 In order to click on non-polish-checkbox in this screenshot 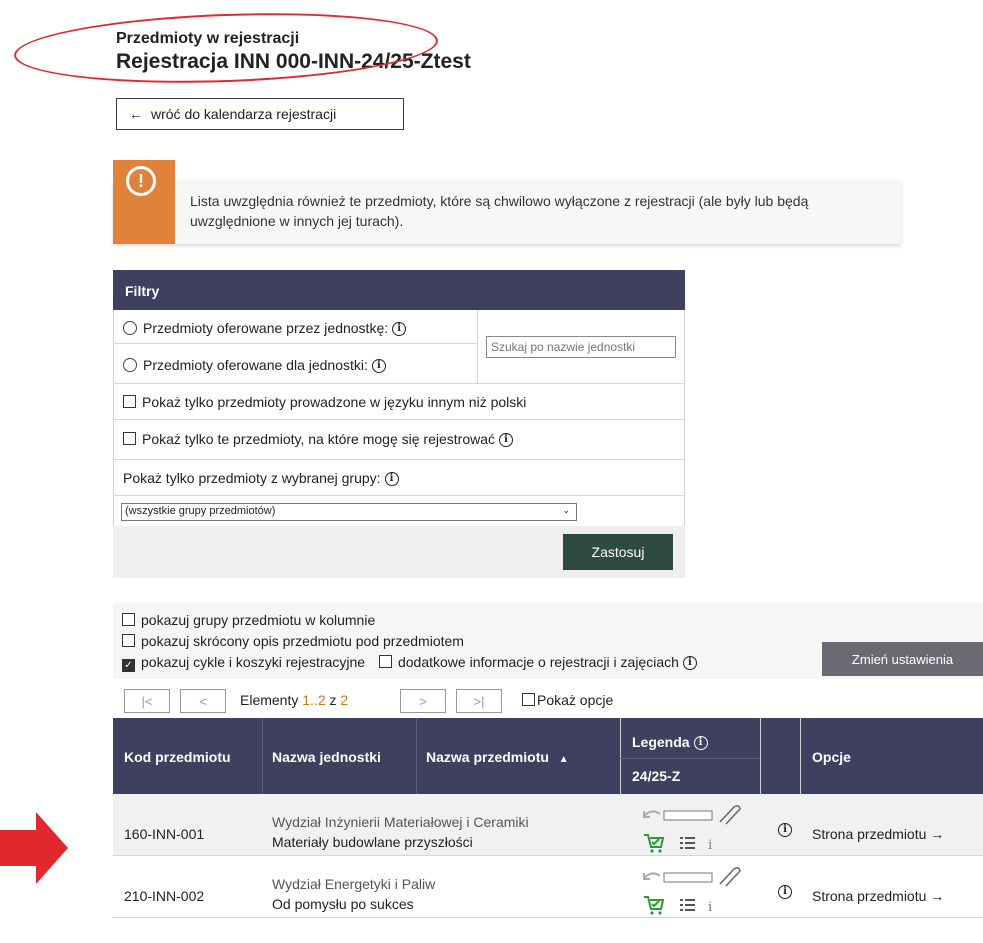, I will do `click(129, 401)`.